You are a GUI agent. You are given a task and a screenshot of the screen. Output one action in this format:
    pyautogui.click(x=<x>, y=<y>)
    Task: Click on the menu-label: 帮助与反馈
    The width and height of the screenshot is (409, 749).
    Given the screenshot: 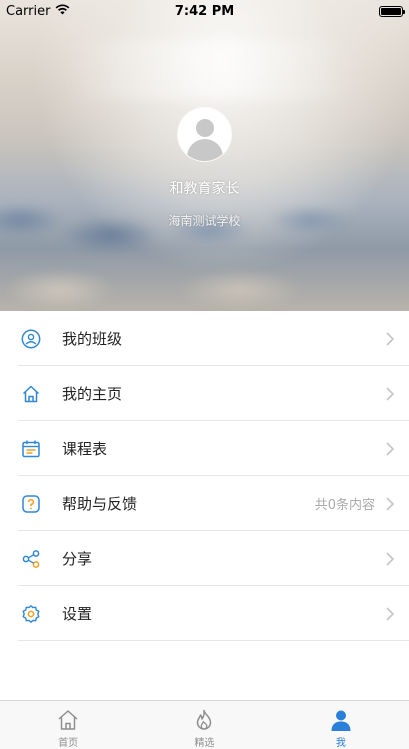 What is the action you would take?
    pyautogui.click(x=100, y=504)
    